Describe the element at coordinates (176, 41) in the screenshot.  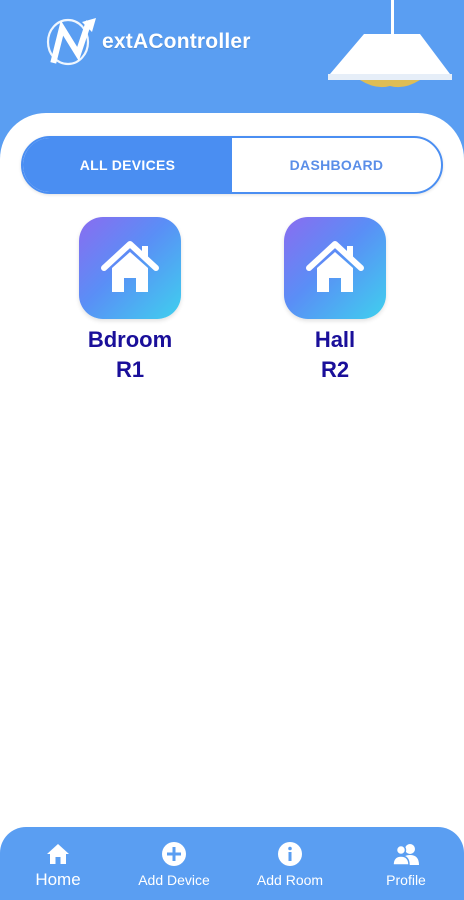
I see `app-logo-text: extAController` at that location.